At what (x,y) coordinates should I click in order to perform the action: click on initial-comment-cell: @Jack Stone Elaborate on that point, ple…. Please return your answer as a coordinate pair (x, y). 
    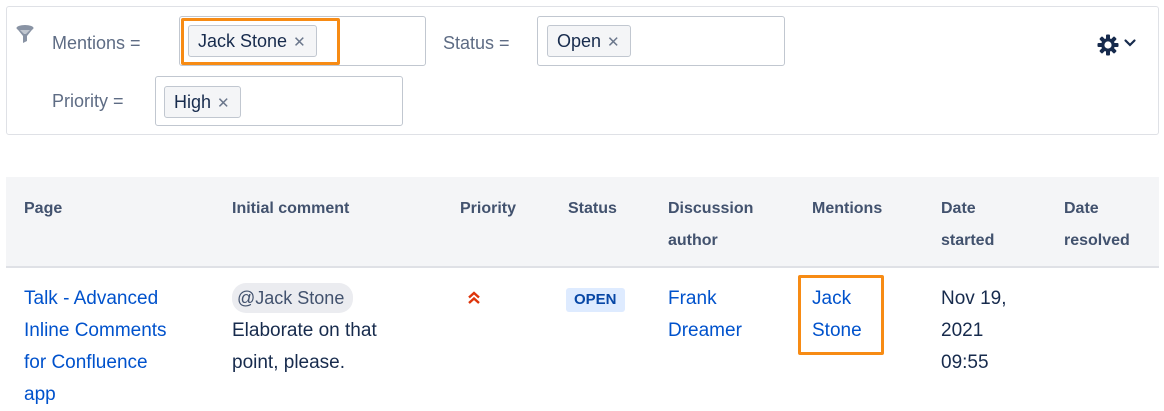
    Looking at the image, I should click on (304, 331).